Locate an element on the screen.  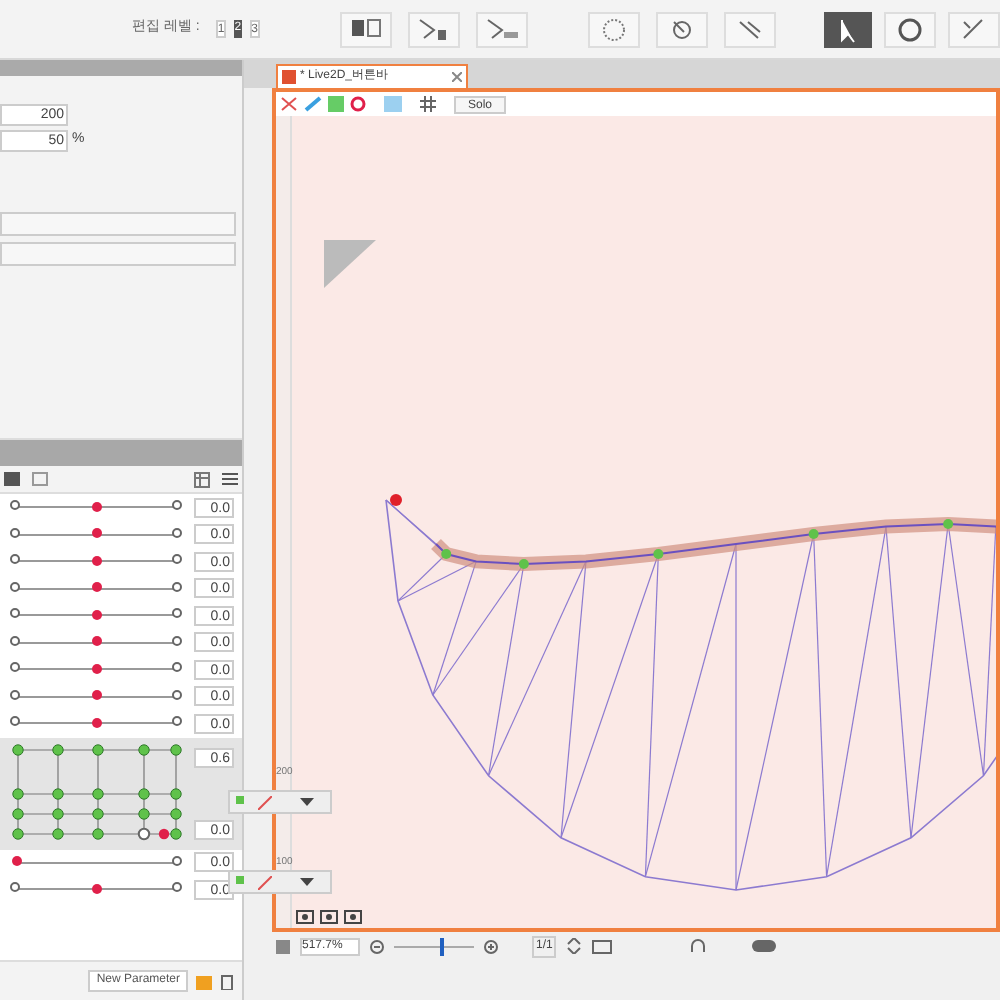
toggle-icon is located at coordinates (764, 946).